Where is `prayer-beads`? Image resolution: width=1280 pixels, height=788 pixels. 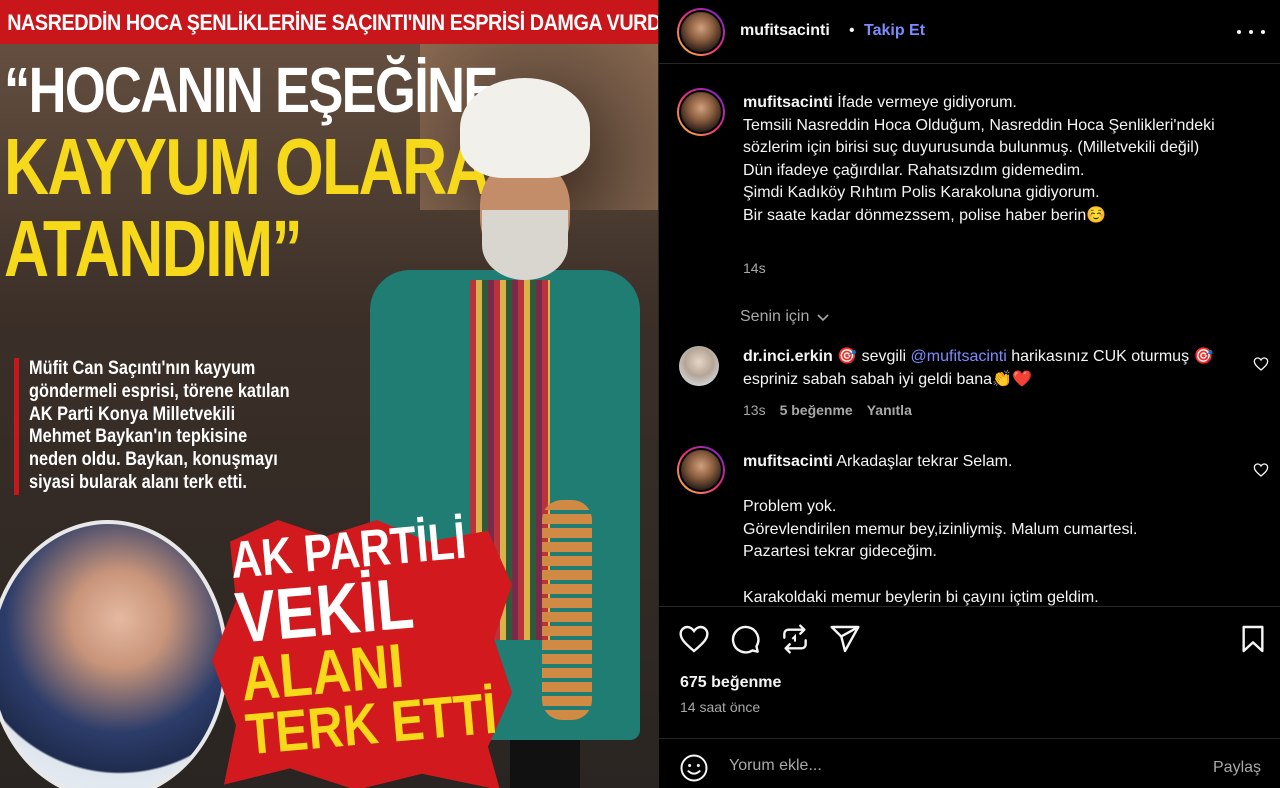 prayer-beads is located at coordinates (567, 610).